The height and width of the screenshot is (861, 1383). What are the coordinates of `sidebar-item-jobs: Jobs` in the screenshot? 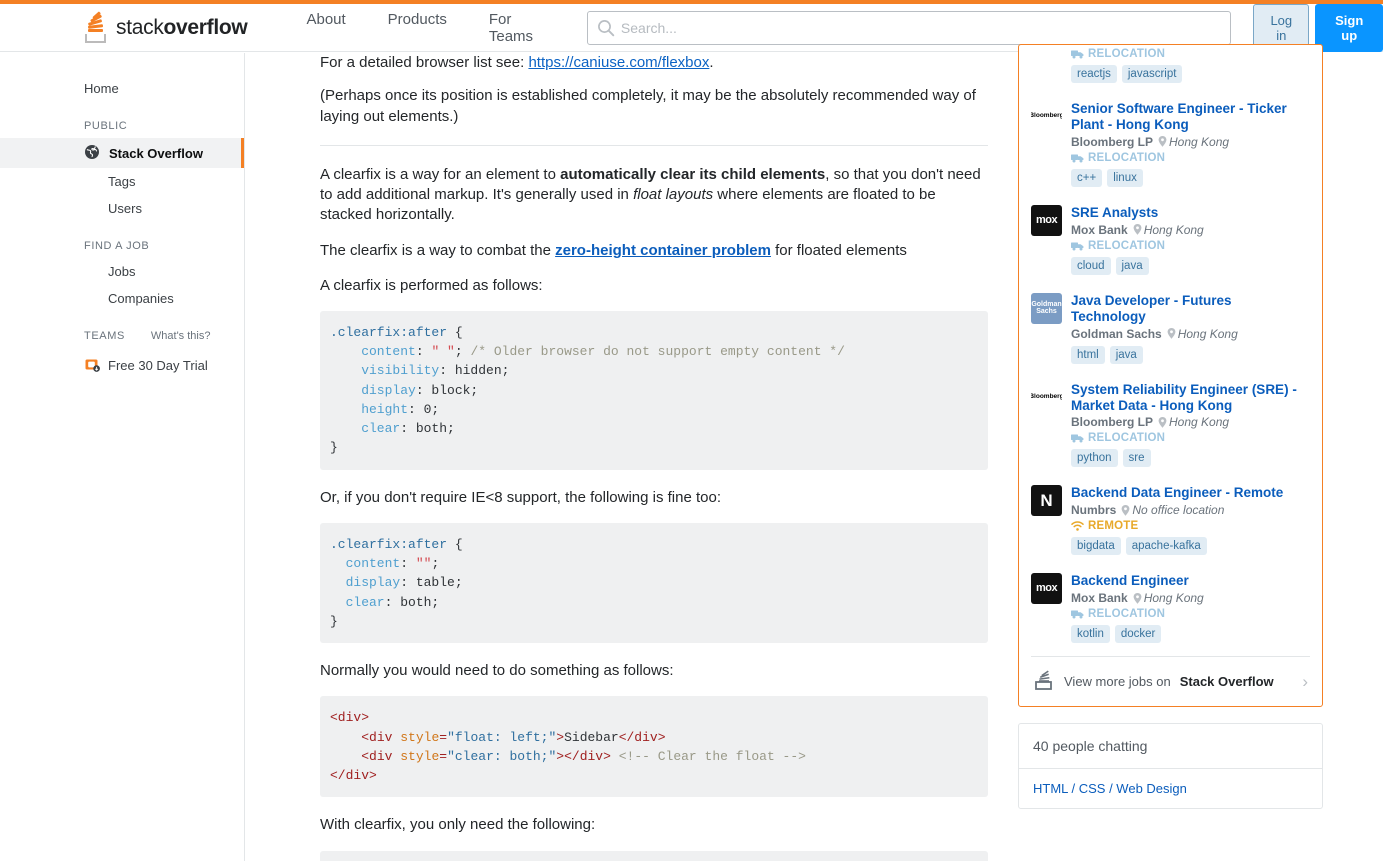 It's located at (122, 271).